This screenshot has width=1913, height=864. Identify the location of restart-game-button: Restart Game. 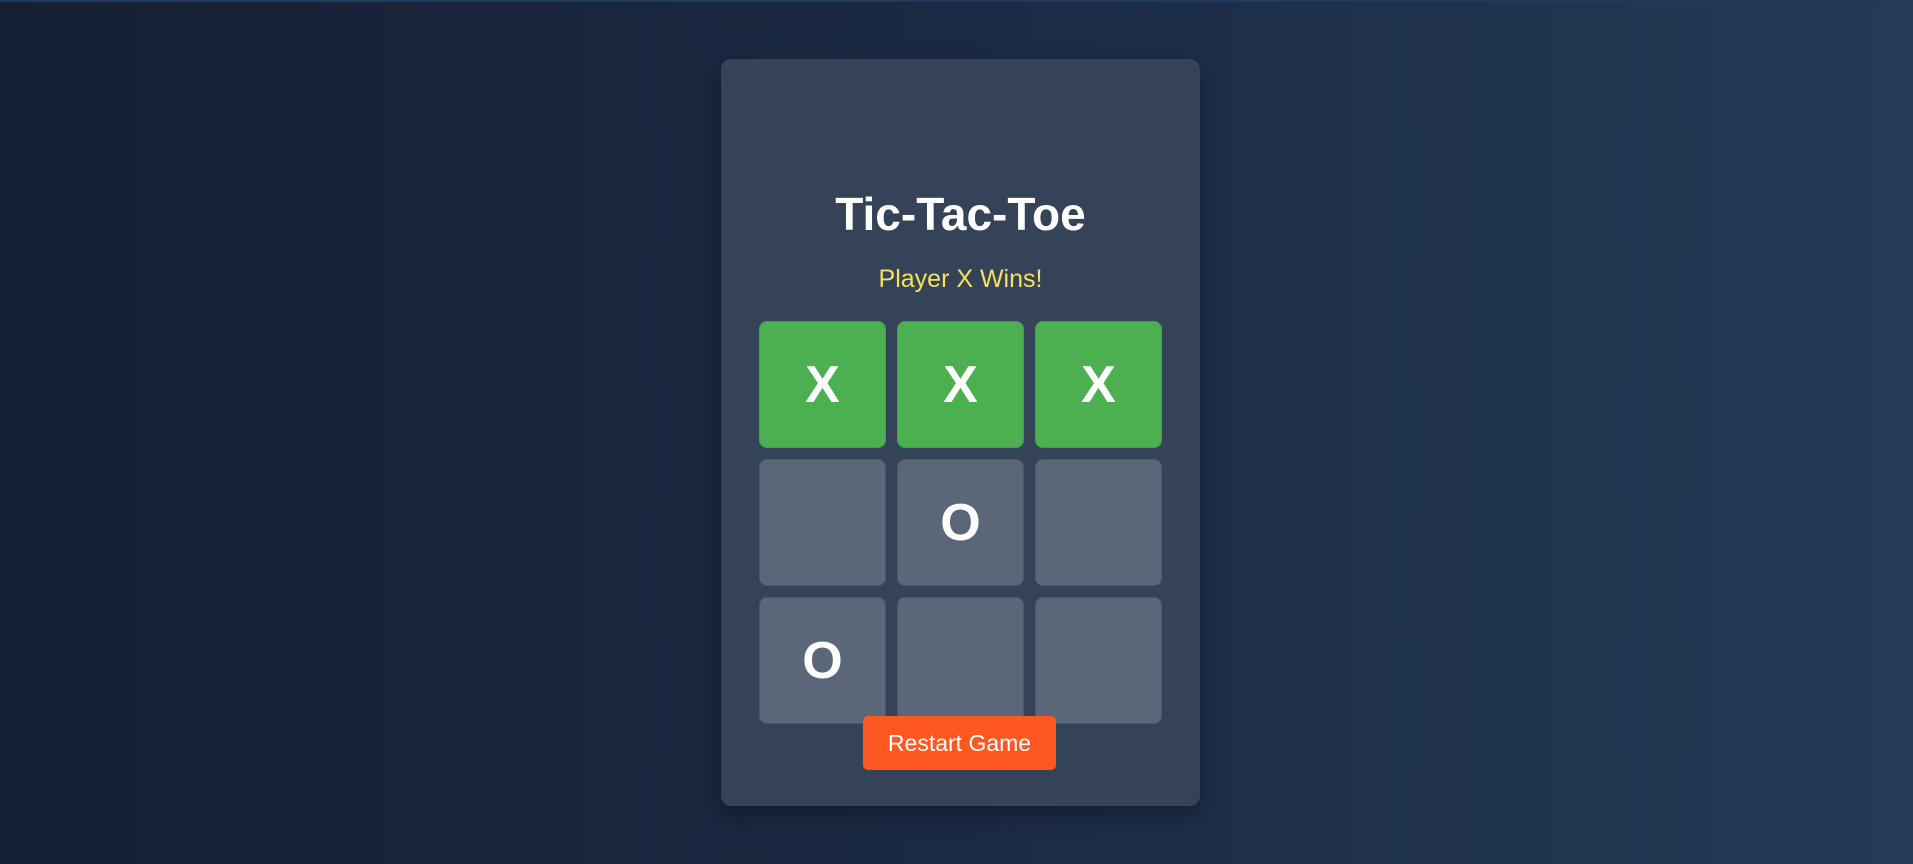
(959, 743).